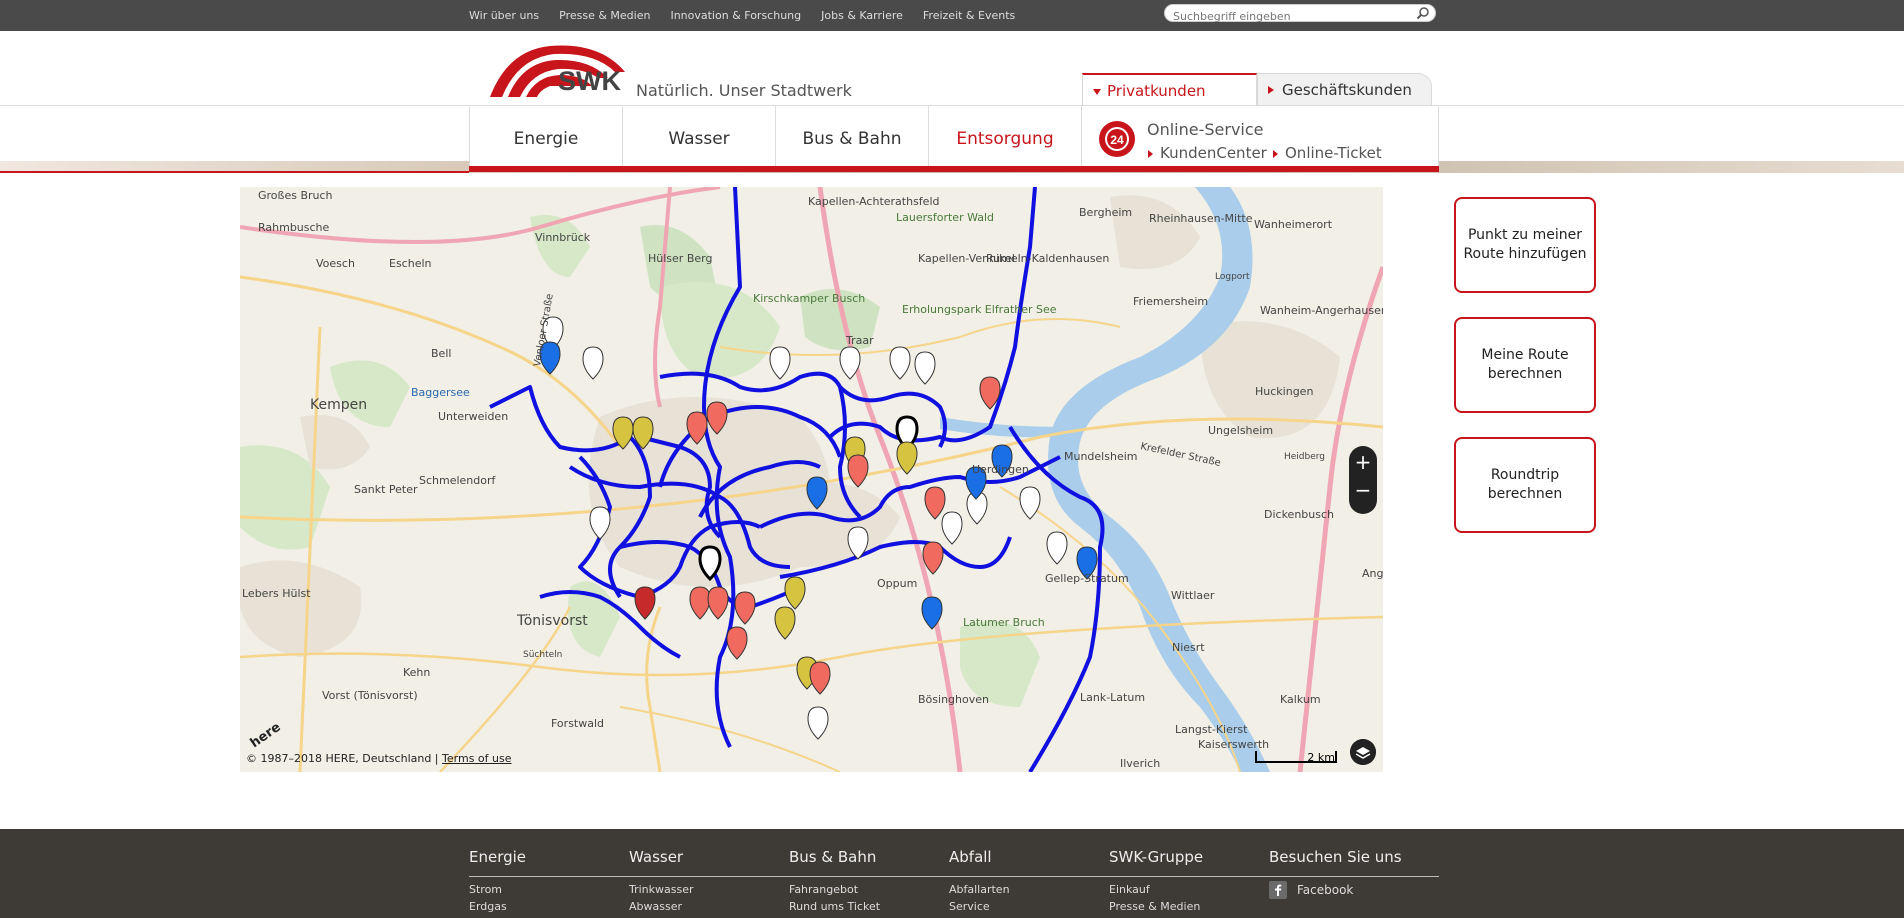  Describe the element at coordinates (386, 489) in the screenshot. I see `map-label: Sankt Peter` at that location.